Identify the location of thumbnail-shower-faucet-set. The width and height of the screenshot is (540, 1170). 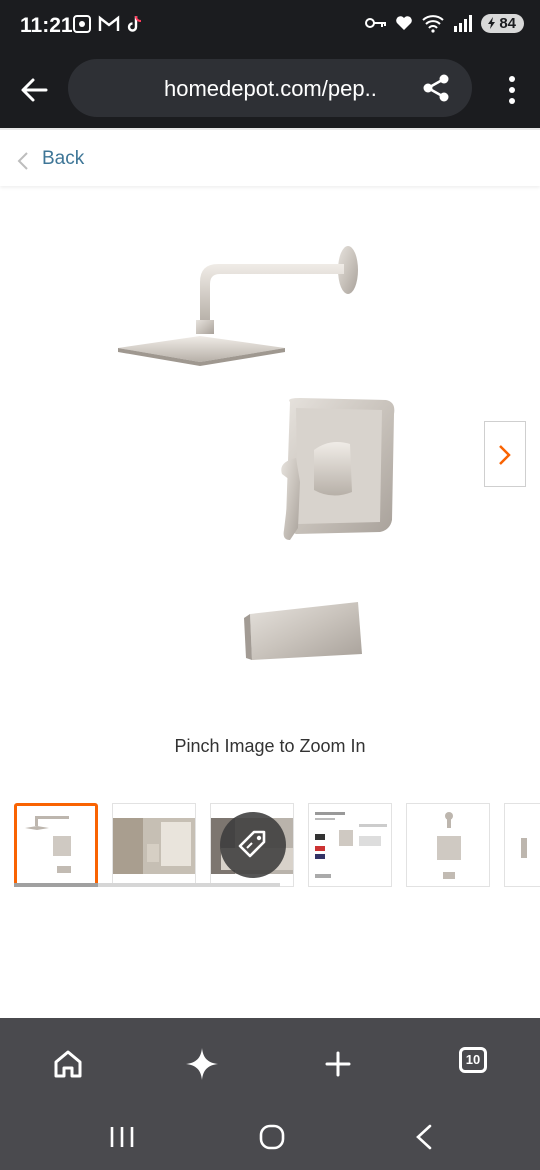
(56, 845).